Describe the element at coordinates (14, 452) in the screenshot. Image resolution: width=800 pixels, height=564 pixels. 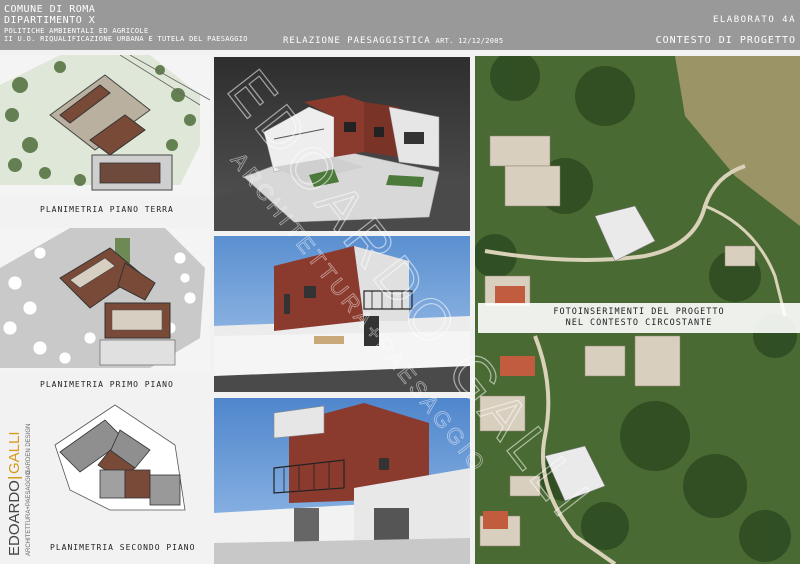
I see `logo-name-2: GALLI` at that location.